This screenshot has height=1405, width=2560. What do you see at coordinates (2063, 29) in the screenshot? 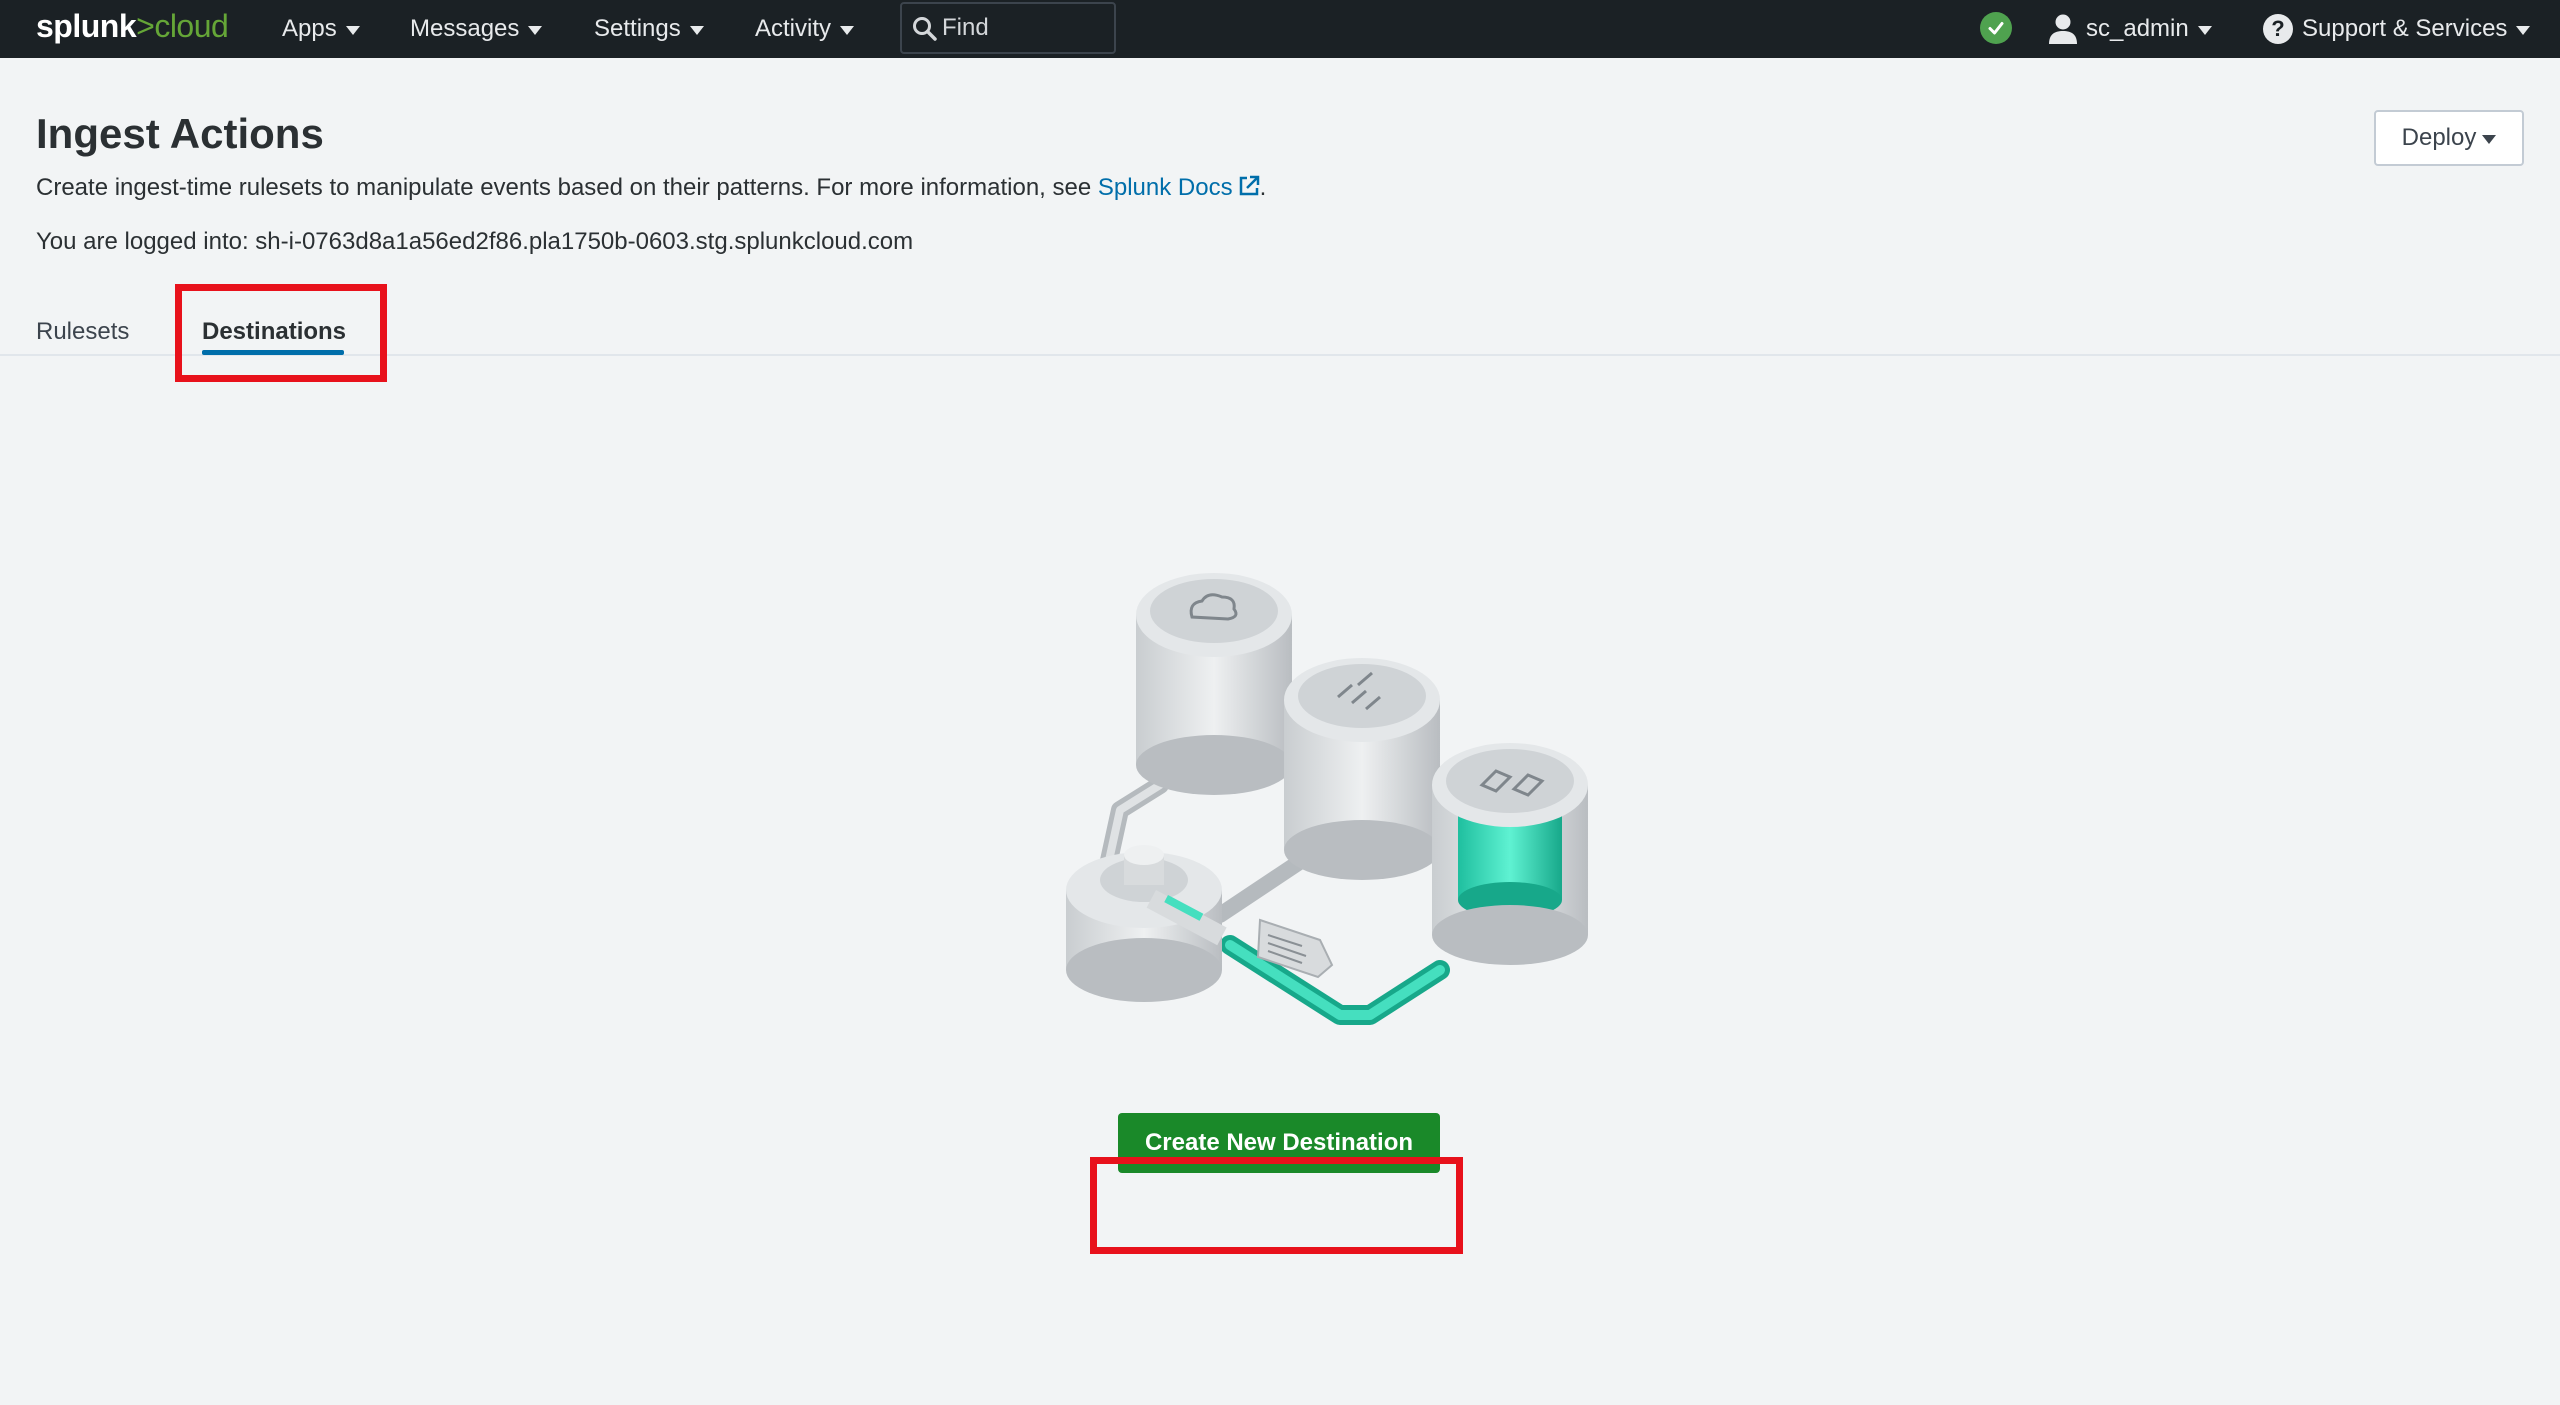
I see `user-icon` at bounding box center [2063, 29].